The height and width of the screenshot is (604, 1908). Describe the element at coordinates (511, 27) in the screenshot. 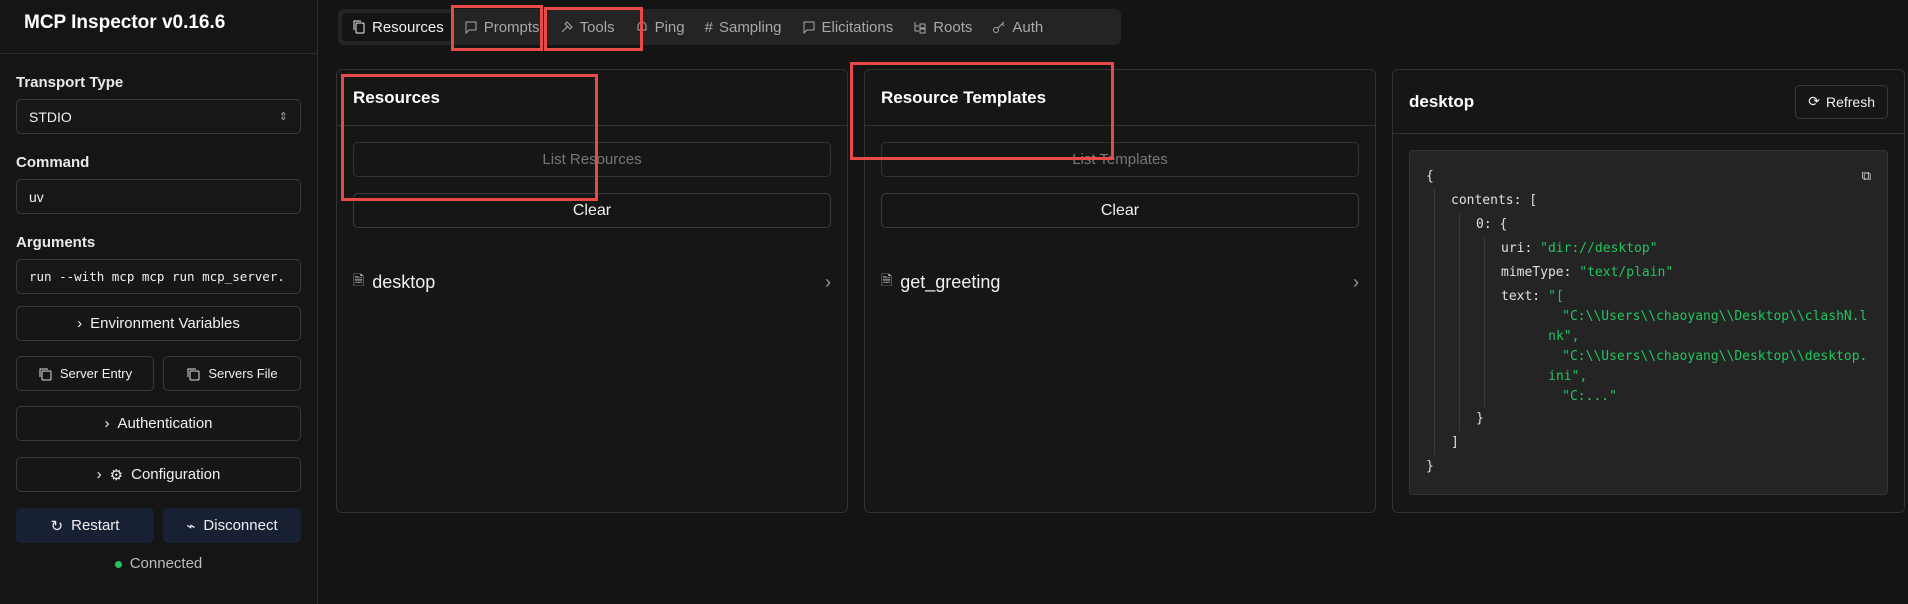

I see `tab-prompts-label: Prompts` at that location.